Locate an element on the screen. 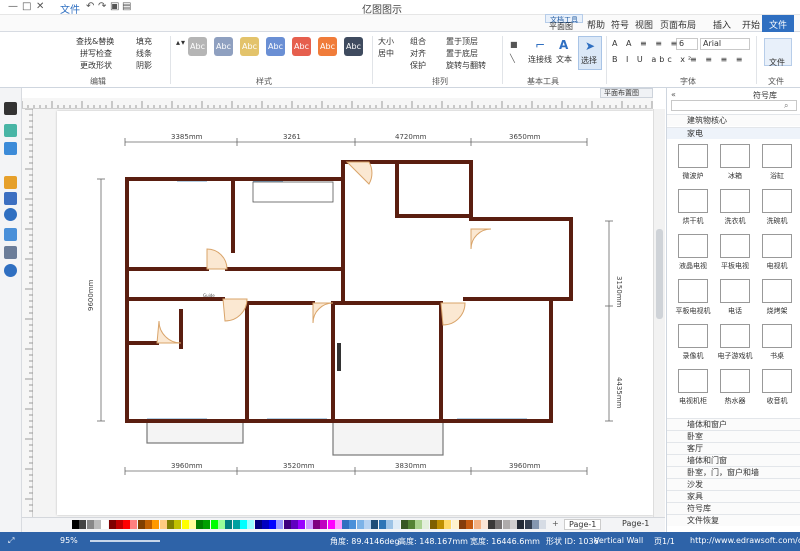  minimize-button: — is located at coordinates (13, 6).